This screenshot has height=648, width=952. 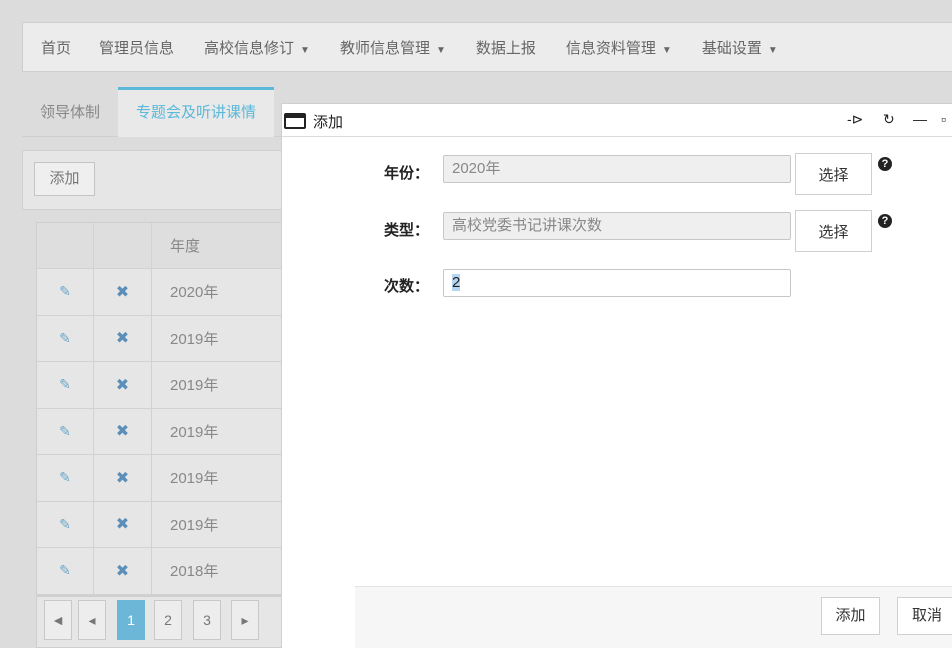 I want to click on nav-university-revision: 高校信息修订 ▼, so click(x=257, y=47).